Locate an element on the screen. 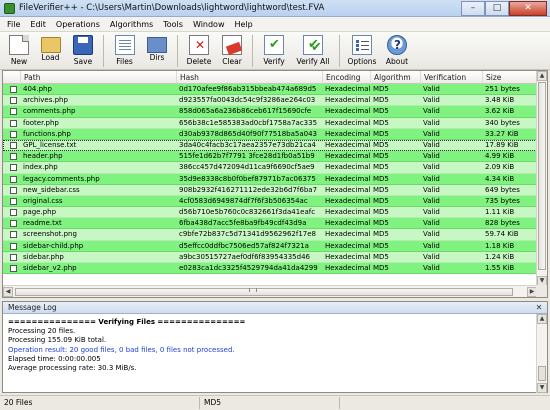 This screenshot has height=410, width=550. options-button: Options is located at coordinates (362, 50).